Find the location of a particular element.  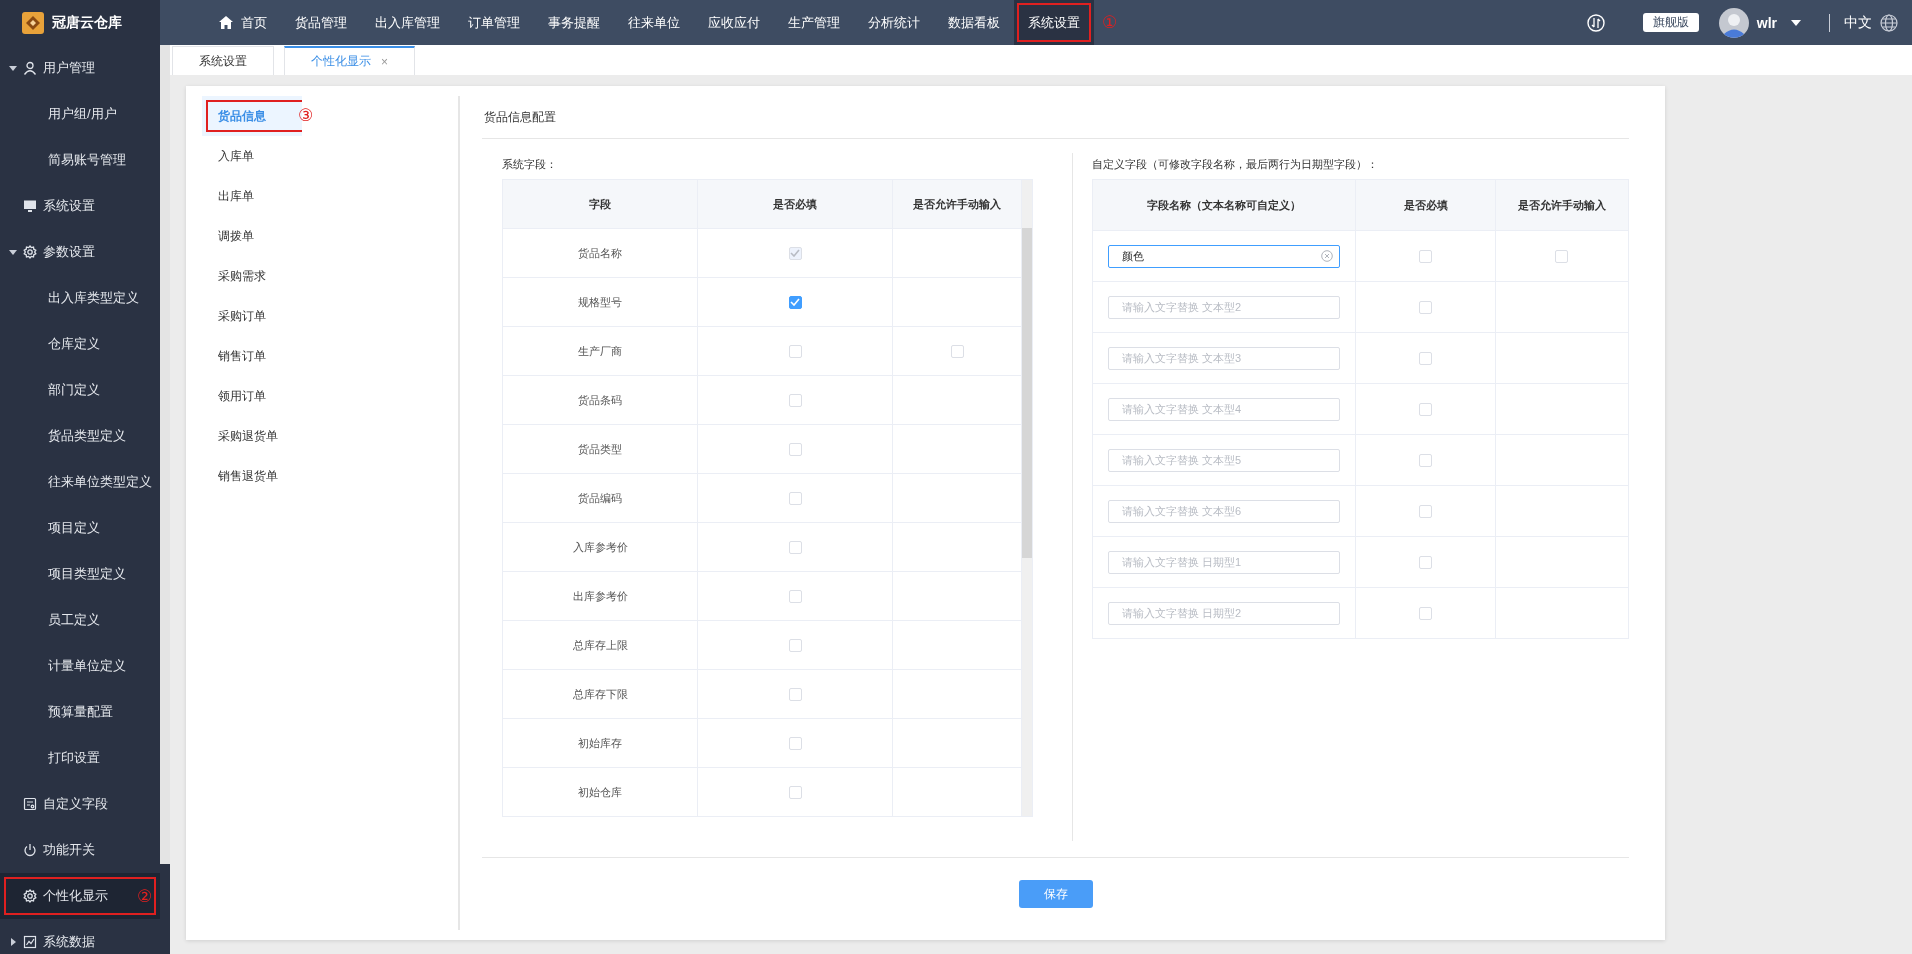

table-cell: 入库参考价 is located at coordinates (600, 547).